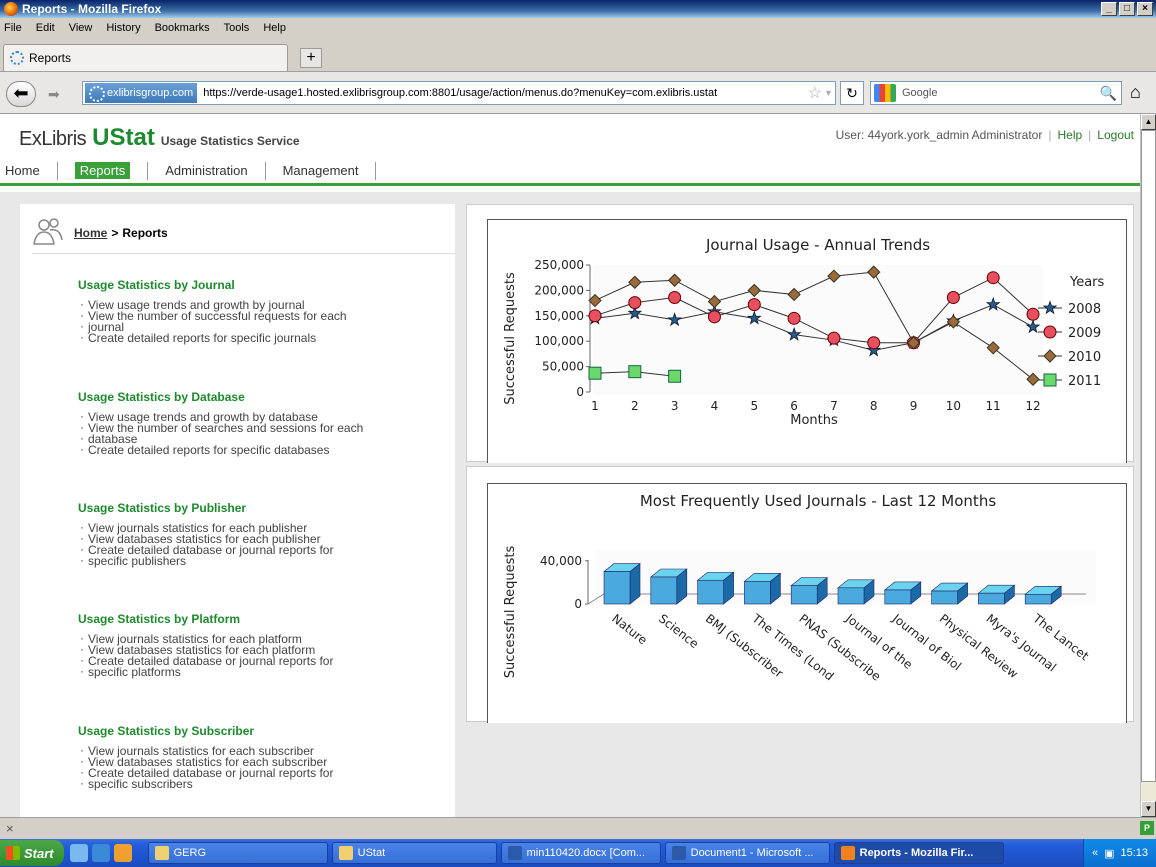 This screenshot has width=1156, height=867. I want to click on desktop-icon, so click(78, 853).